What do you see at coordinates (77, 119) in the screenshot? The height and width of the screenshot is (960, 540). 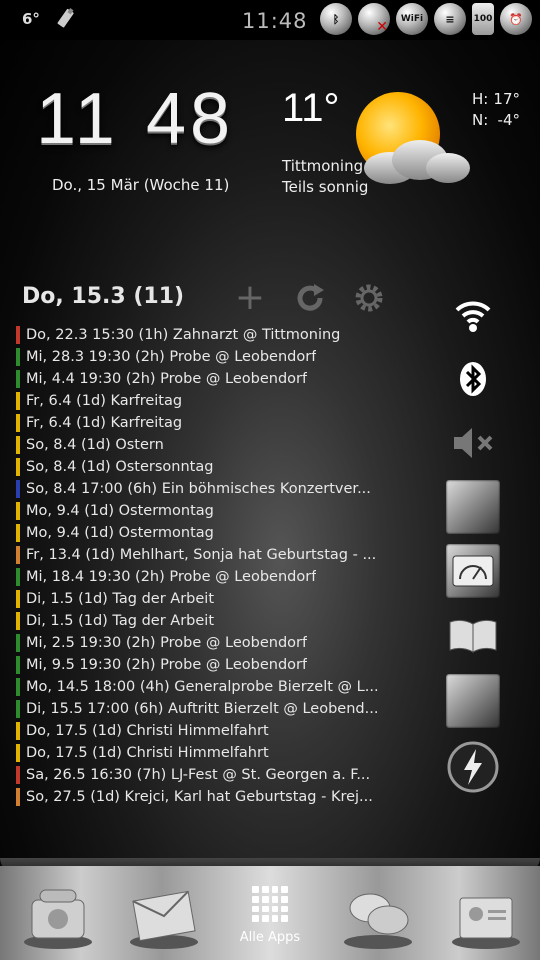 I see `clock-hours: 11` at bounding box center [77, 119].